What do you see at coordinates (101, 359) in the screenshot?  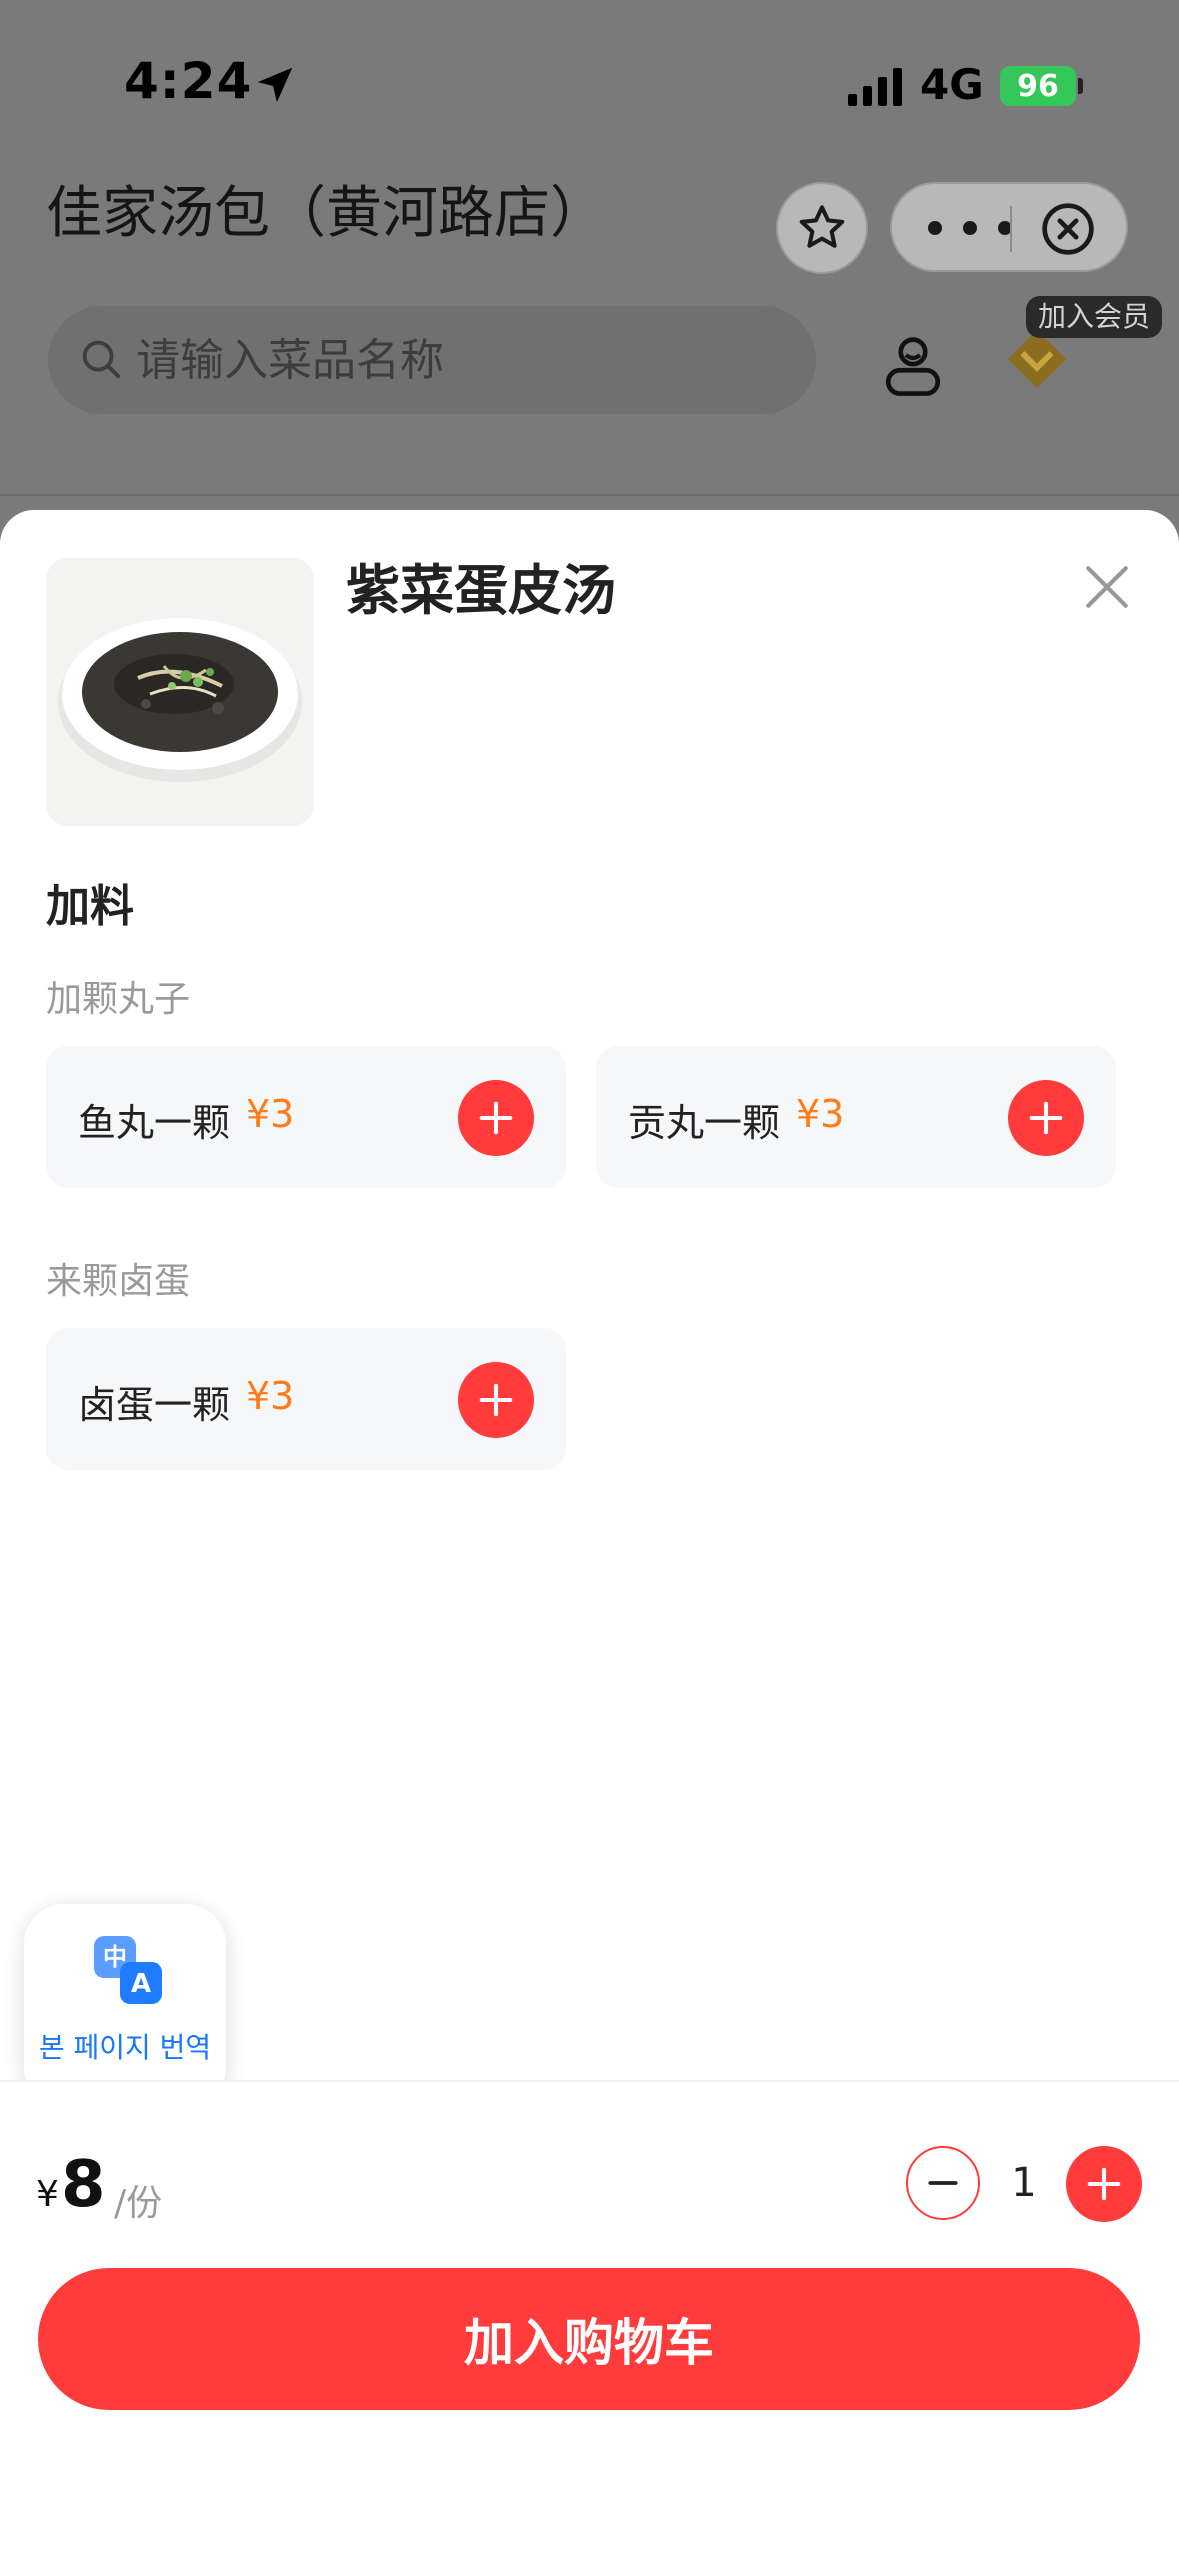 I see `search-icon` at bounding box center [101, 359].